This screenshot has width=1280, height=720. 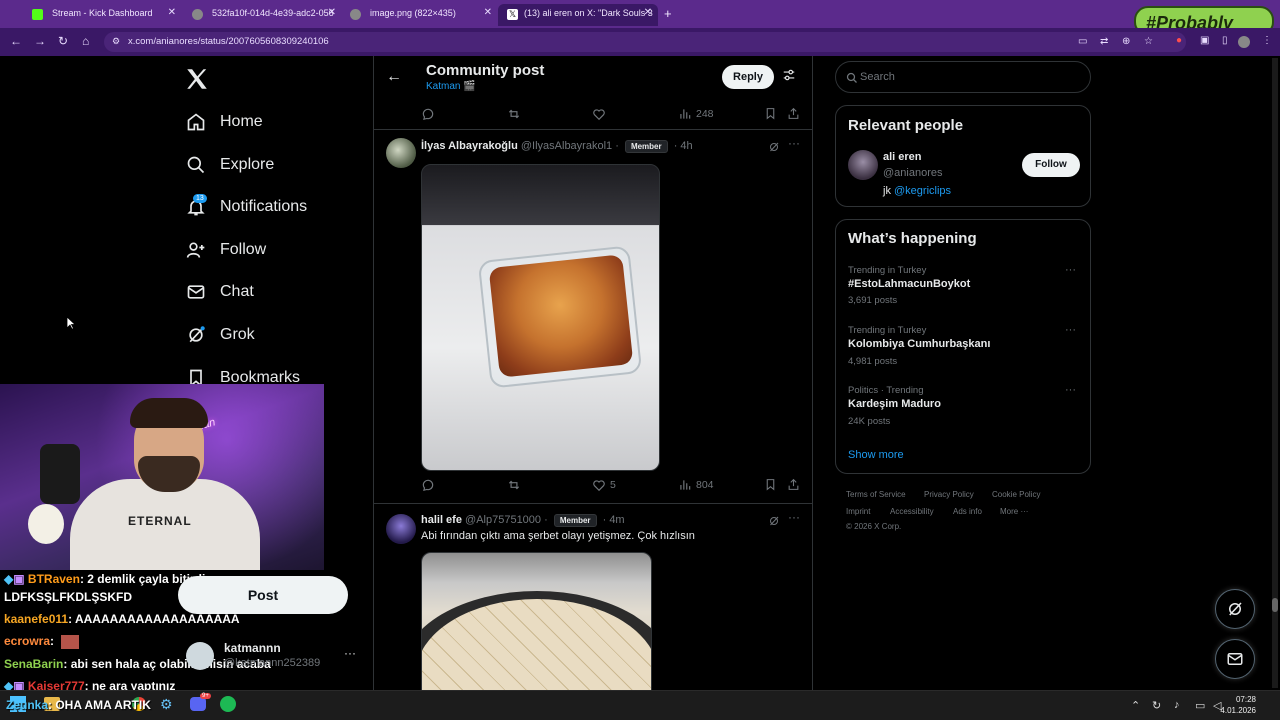 I want to click on tab-image: image.png (822×435) ✕, so click(x=419, y=15).